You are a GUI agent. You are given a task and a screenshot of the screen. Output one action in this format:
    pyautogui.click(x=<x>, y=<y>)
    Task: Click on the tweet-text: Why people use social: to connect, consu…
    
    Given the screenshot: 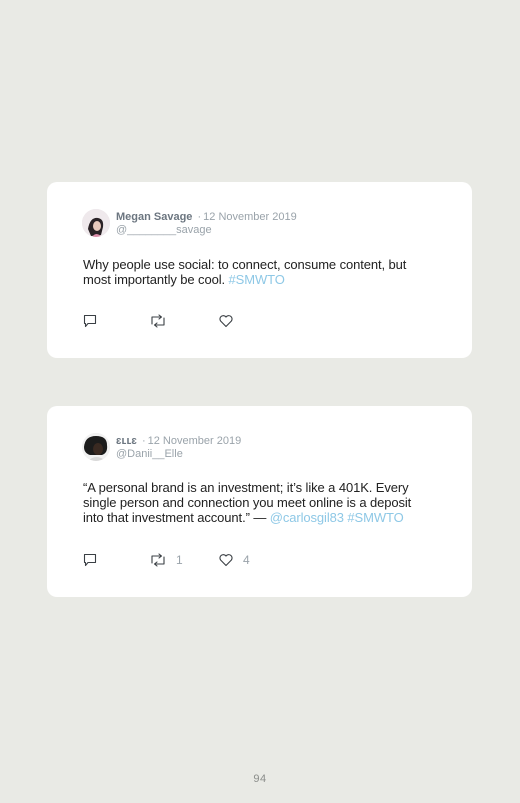 What is the action you would take?
    pyautogui.click(x=258, y=272)
    